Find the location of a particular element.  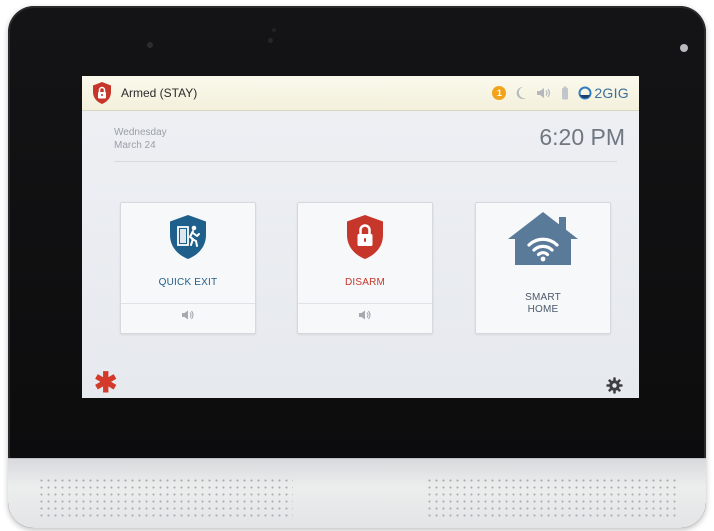

quick-exit-chime-toggle is located at coordinates (188, 315).